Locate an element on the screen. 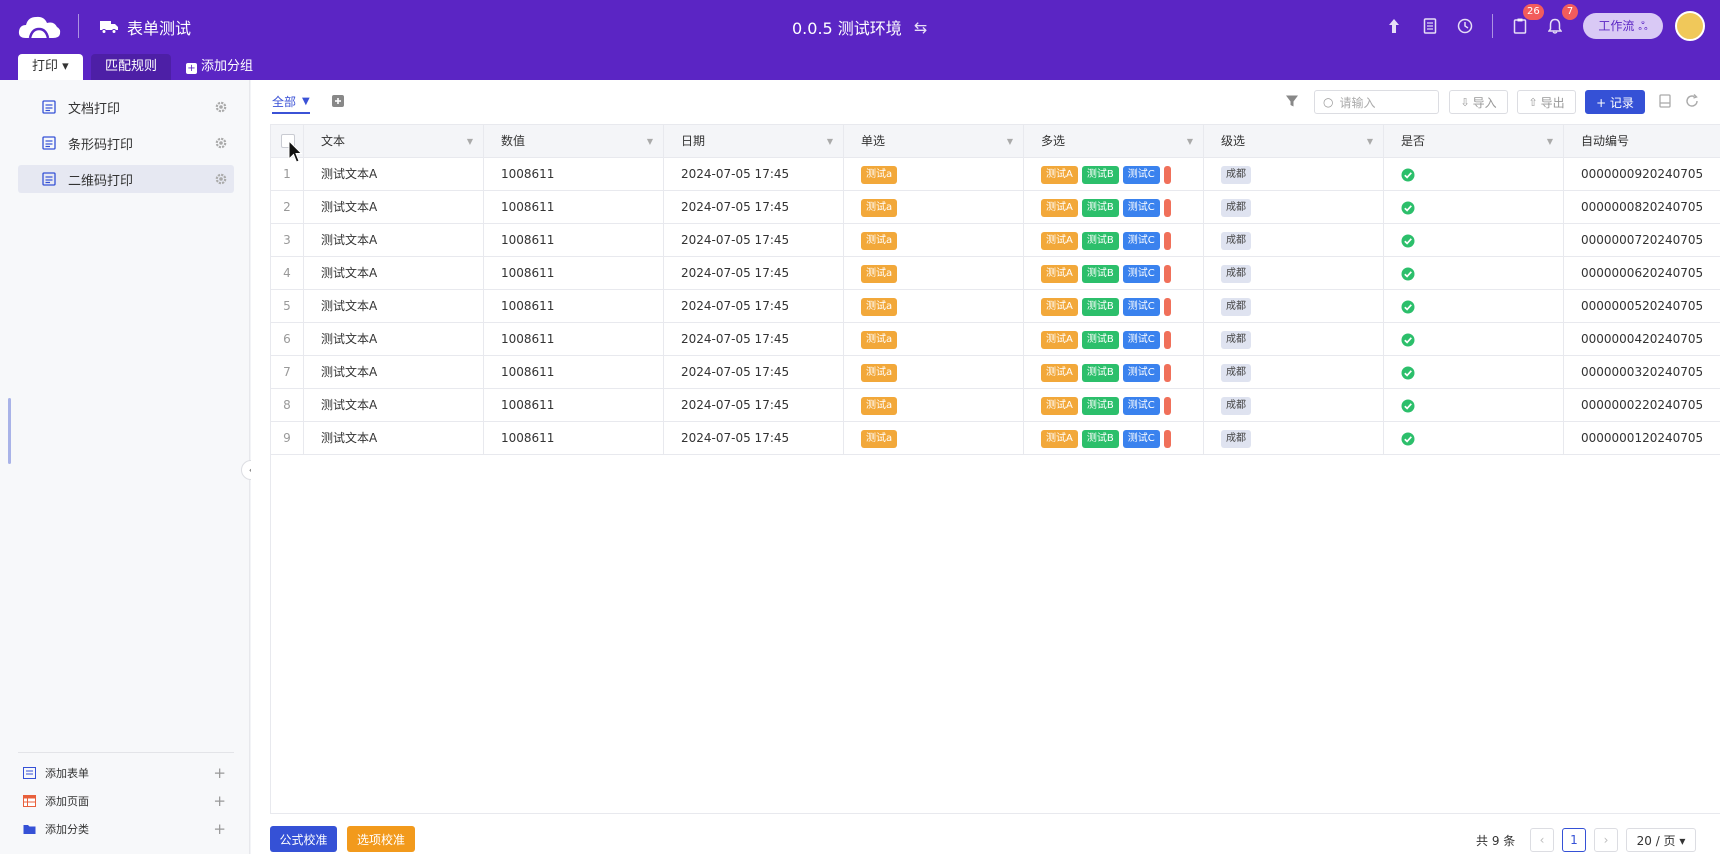 This screenshot has width=1720, height=854. drag-handle is located at coordinates (9, 431).